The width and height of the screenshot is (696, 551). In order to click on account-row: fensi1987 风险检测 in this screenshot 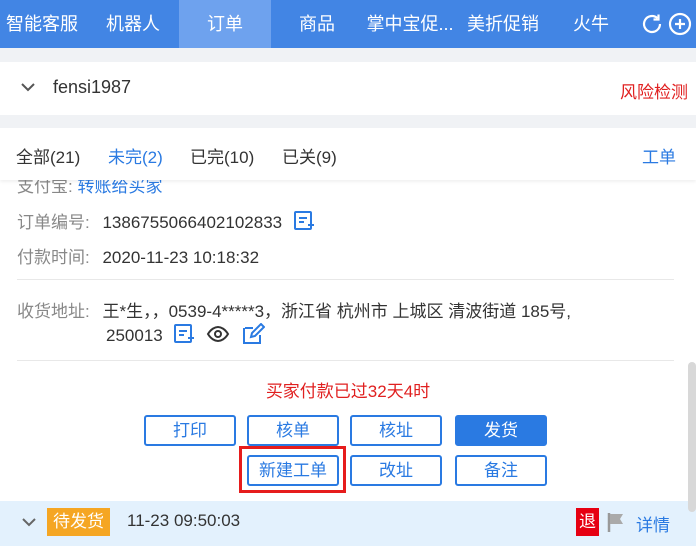, I will do `click(348, 88)`.